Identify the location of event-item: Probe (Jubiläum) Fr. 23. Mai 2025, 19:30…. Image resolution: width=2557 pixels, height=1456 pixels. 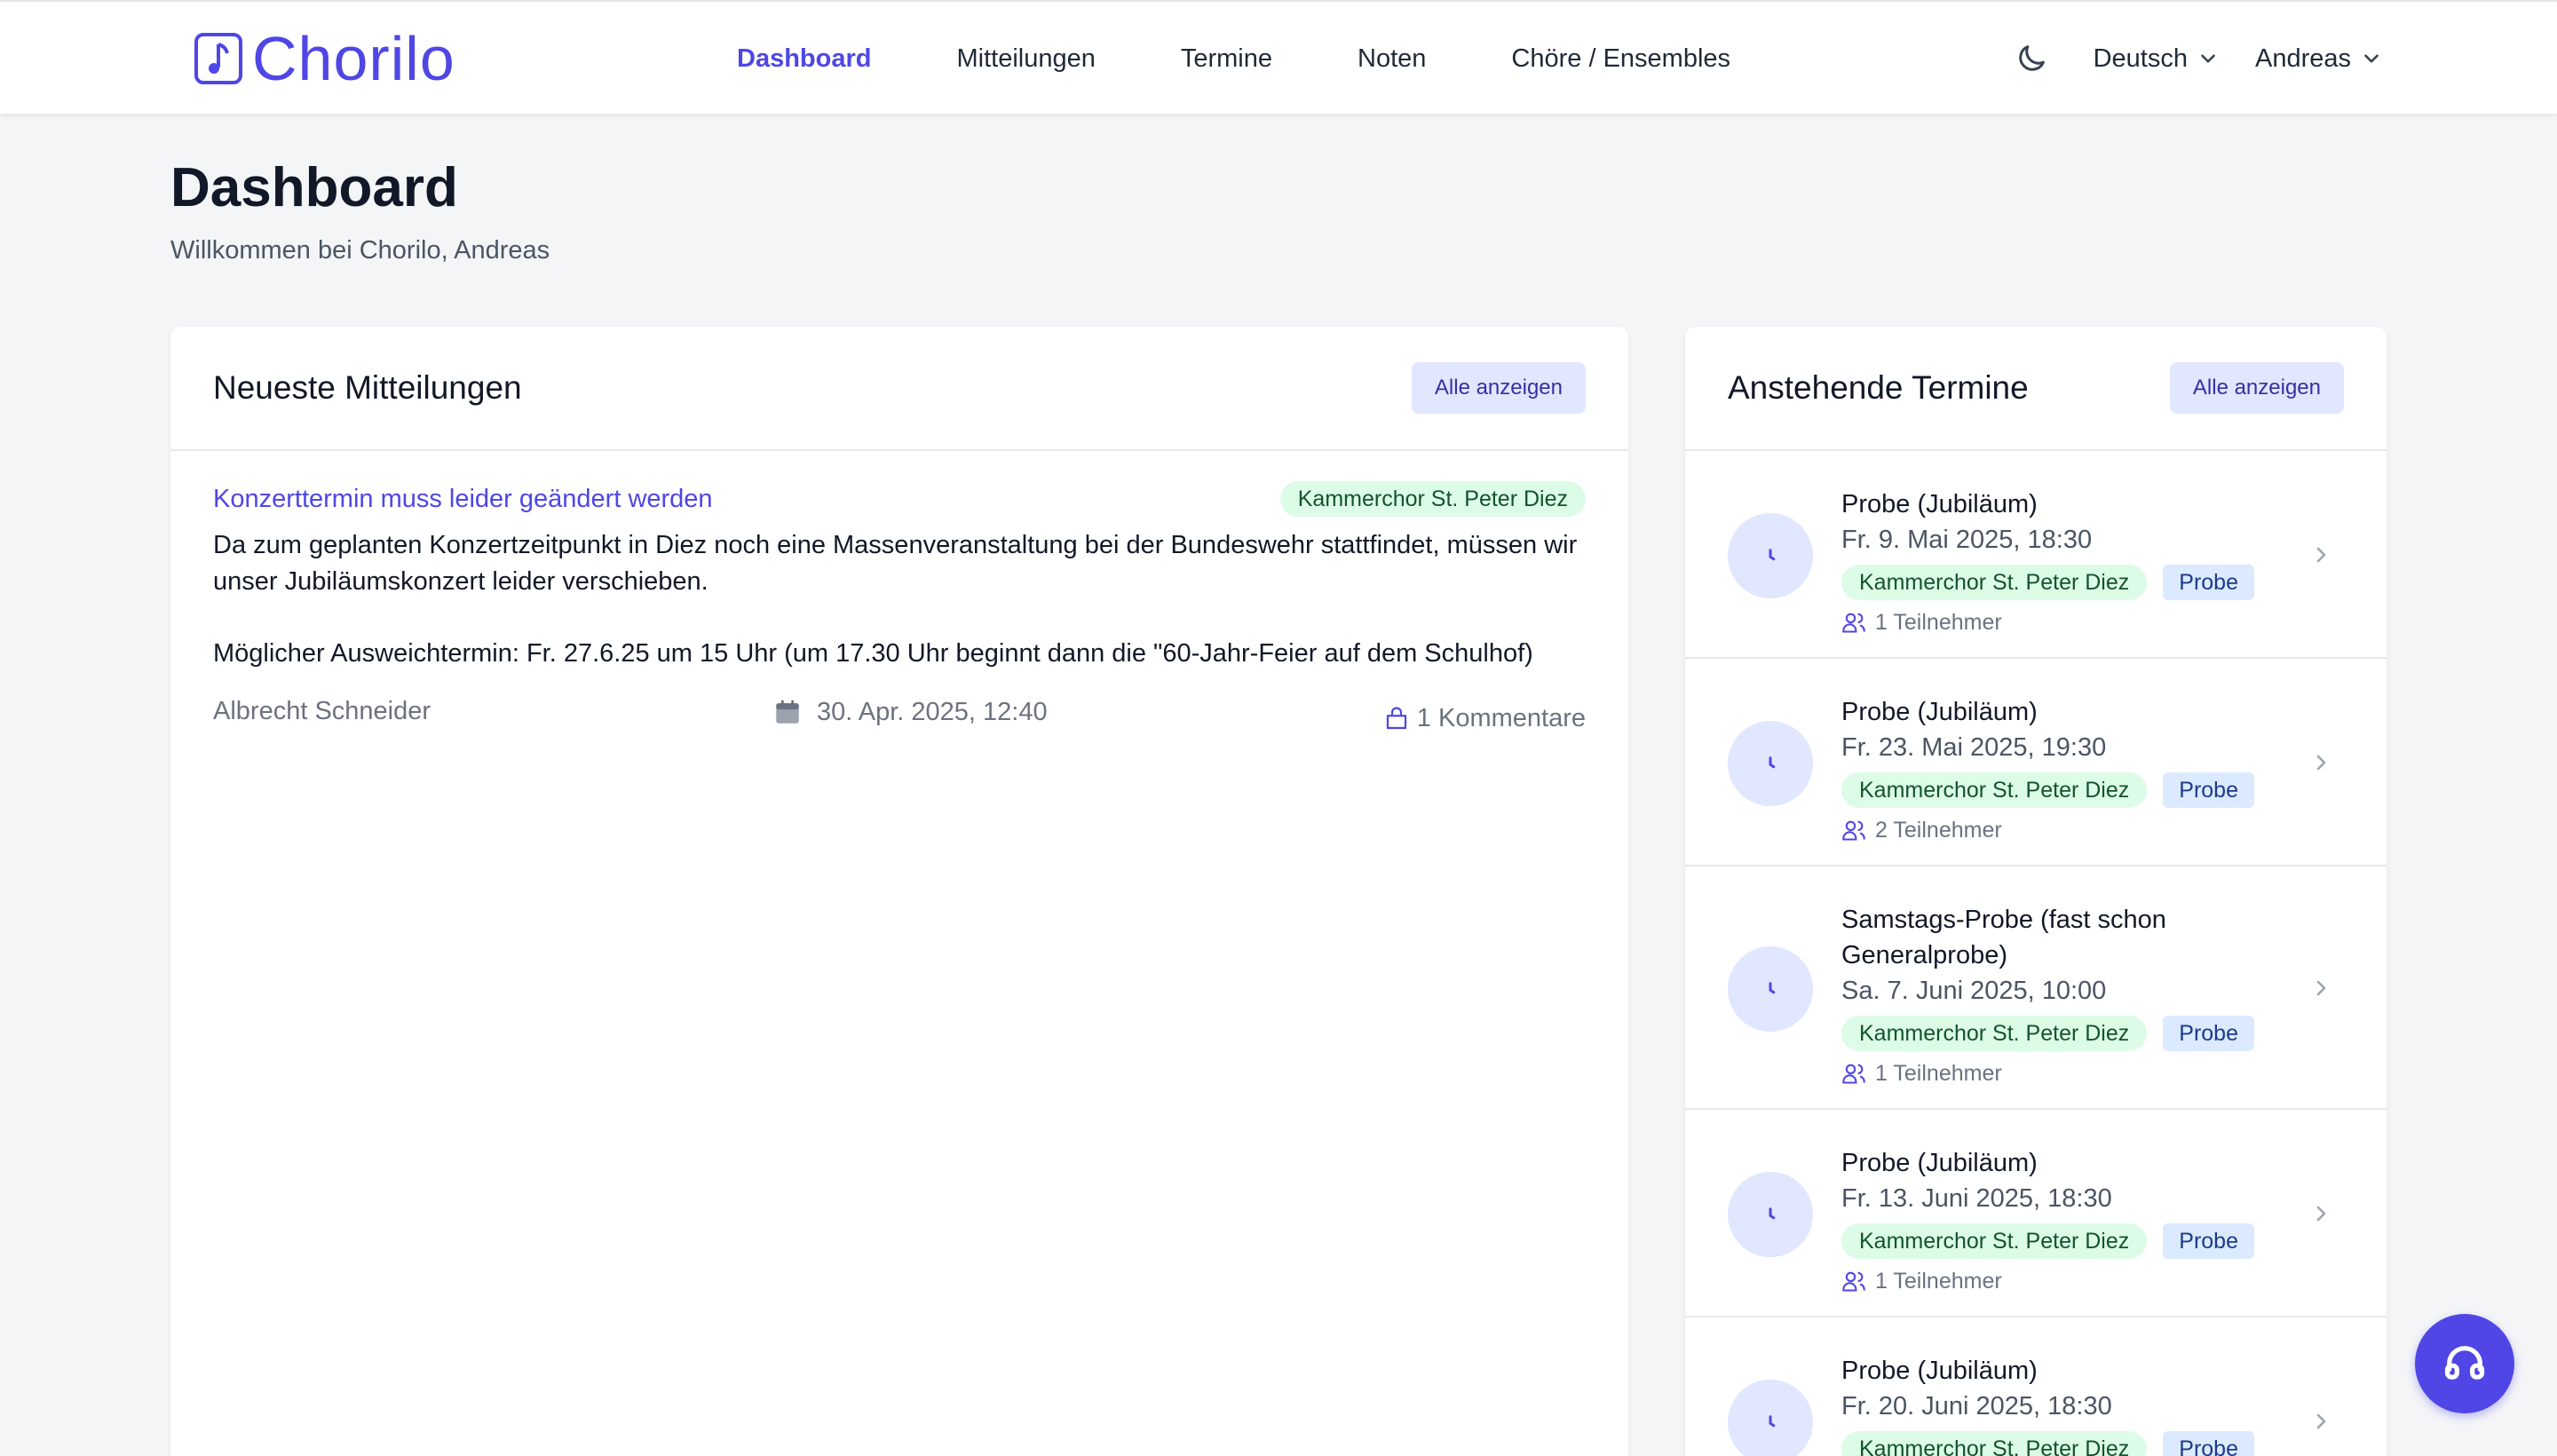
(2036, 762).